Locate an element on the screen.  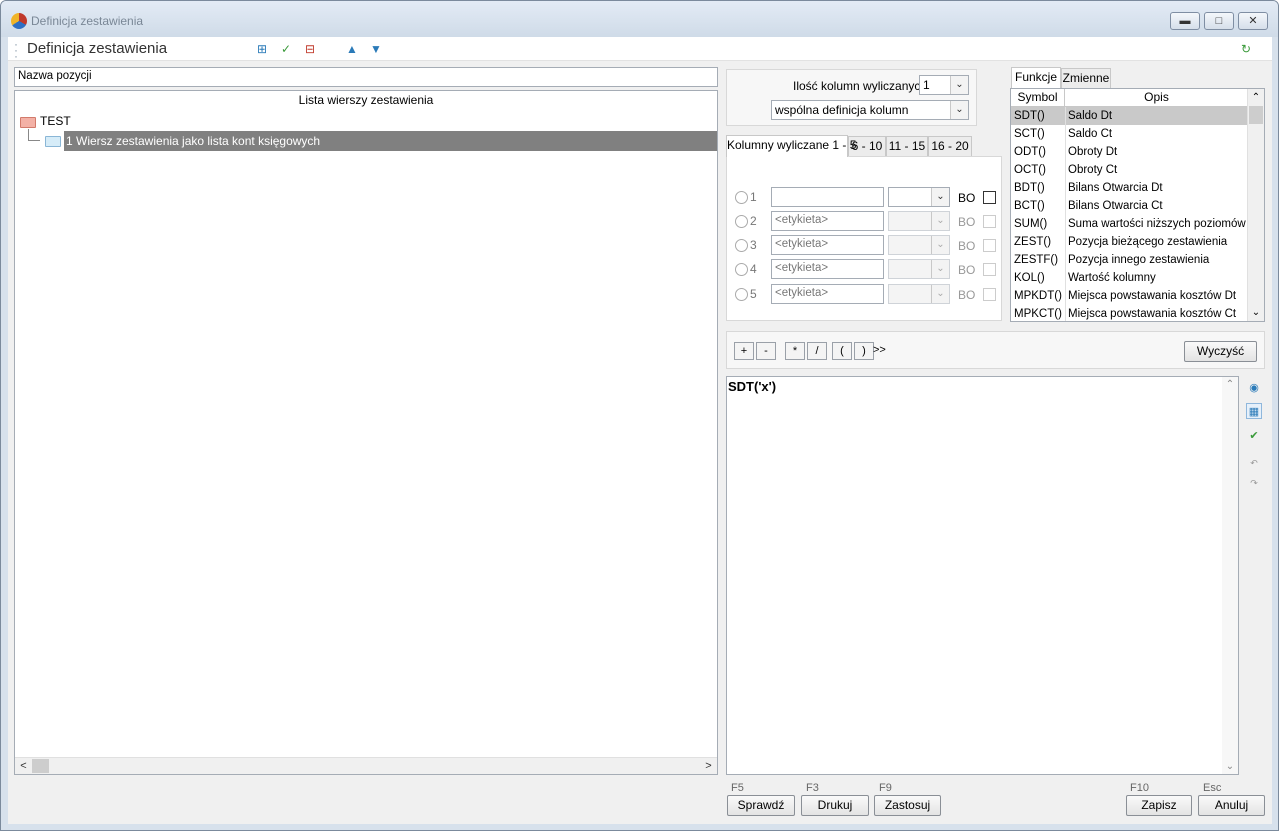
move-up-icon: ▲ is located at coordinates (352, 49).